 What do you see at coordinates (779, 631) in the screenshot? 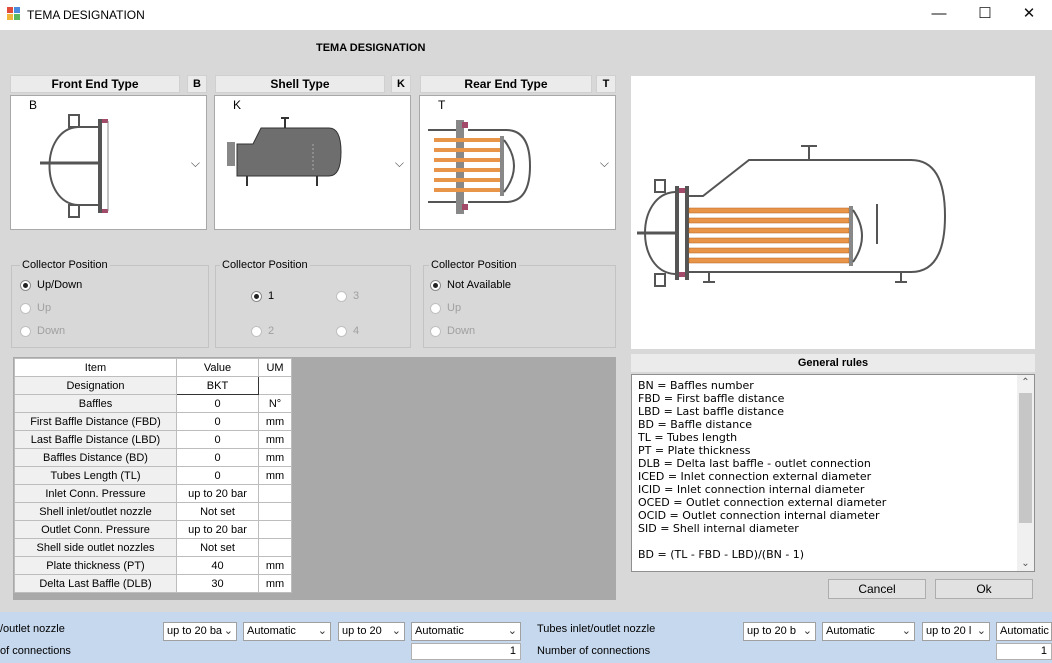
I see `tubes-pressure-combo: up to 20 b ⌄` at bounding box center [779, 631].